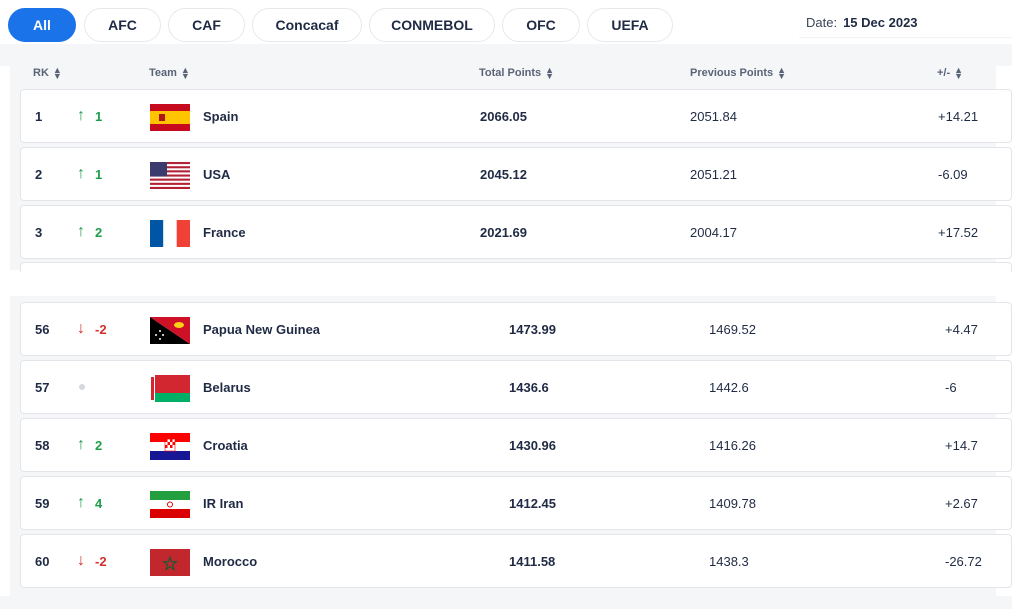  What do you see at coordinates (170, 233) in the screenshot?
I see `france-flag` at bounding box center [170, 233].